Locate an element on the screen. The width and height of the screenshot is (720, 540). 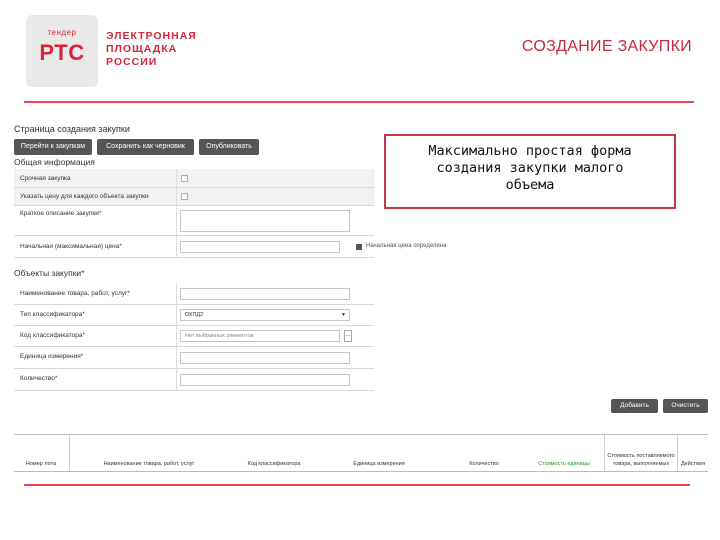
classifier-code-label: Код классификатора* is located at coordinates (52, 335).